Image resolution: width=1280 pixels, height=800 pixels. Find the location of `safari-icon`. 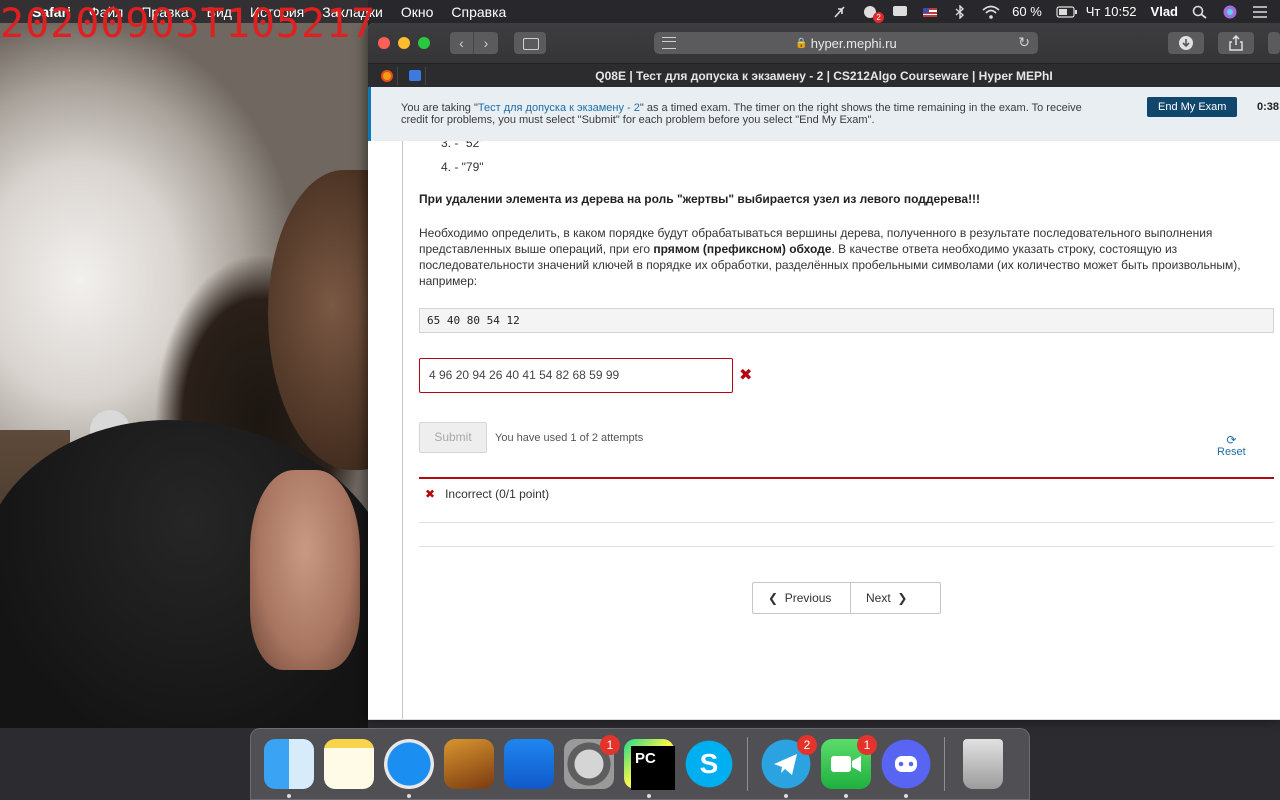

safari-icon is located at coordinates (409, 768).